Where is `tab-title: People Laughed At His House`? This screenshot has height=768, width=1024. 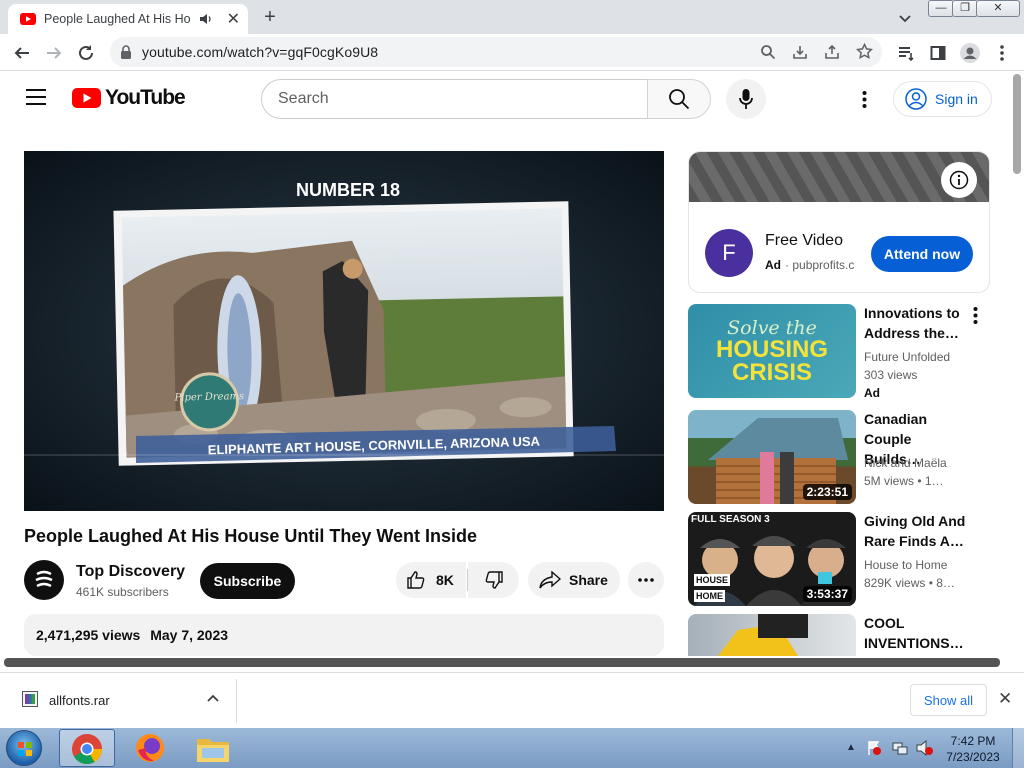 tab-title: People Laughed At His House is located at coordinates (117, 19).